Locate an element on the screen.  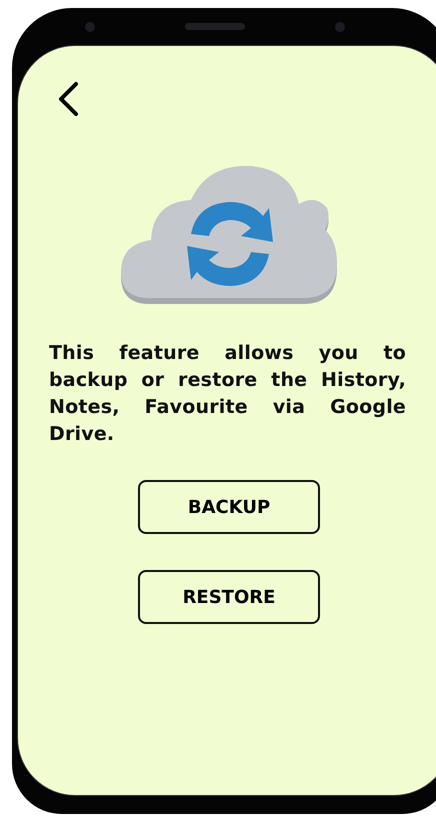
sensor-icon is located at coordinates (339, 27).